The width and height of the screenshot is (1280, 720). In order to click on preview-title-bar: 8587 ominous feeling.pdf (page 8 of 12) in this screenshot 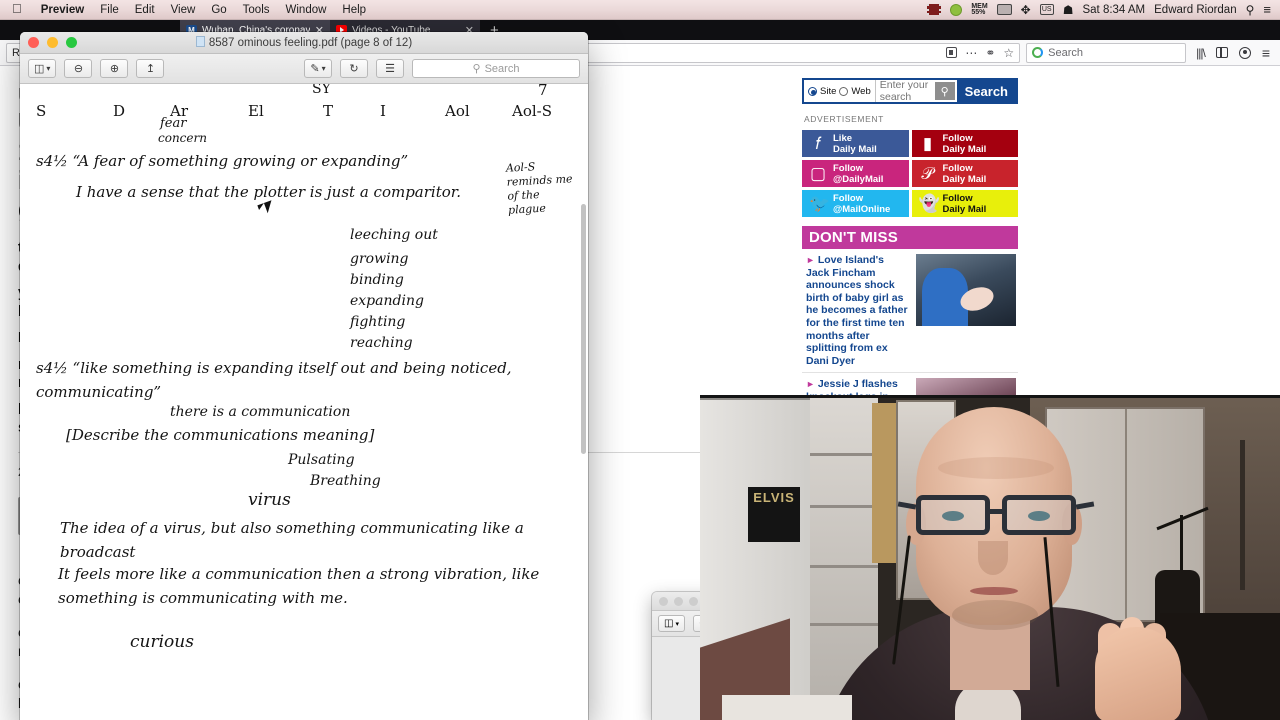, I will do `click(304, 43)`.